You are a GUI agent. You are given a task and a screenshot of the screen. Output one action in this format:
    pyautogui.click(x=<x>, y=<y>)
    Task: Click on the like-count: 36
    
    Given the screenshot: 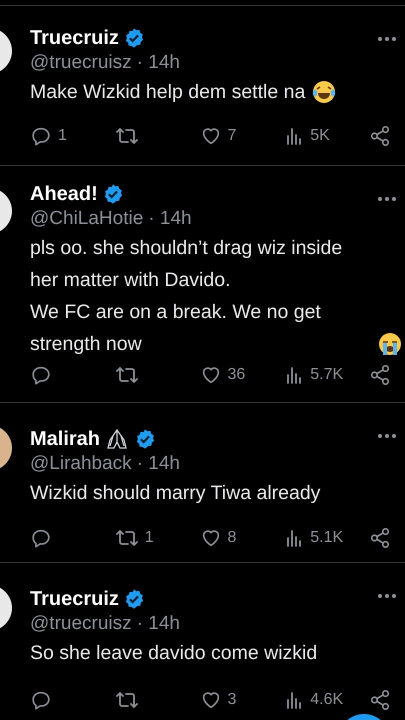 What is the action you would take?
    pyautogui.click(x=237, y=375)
    